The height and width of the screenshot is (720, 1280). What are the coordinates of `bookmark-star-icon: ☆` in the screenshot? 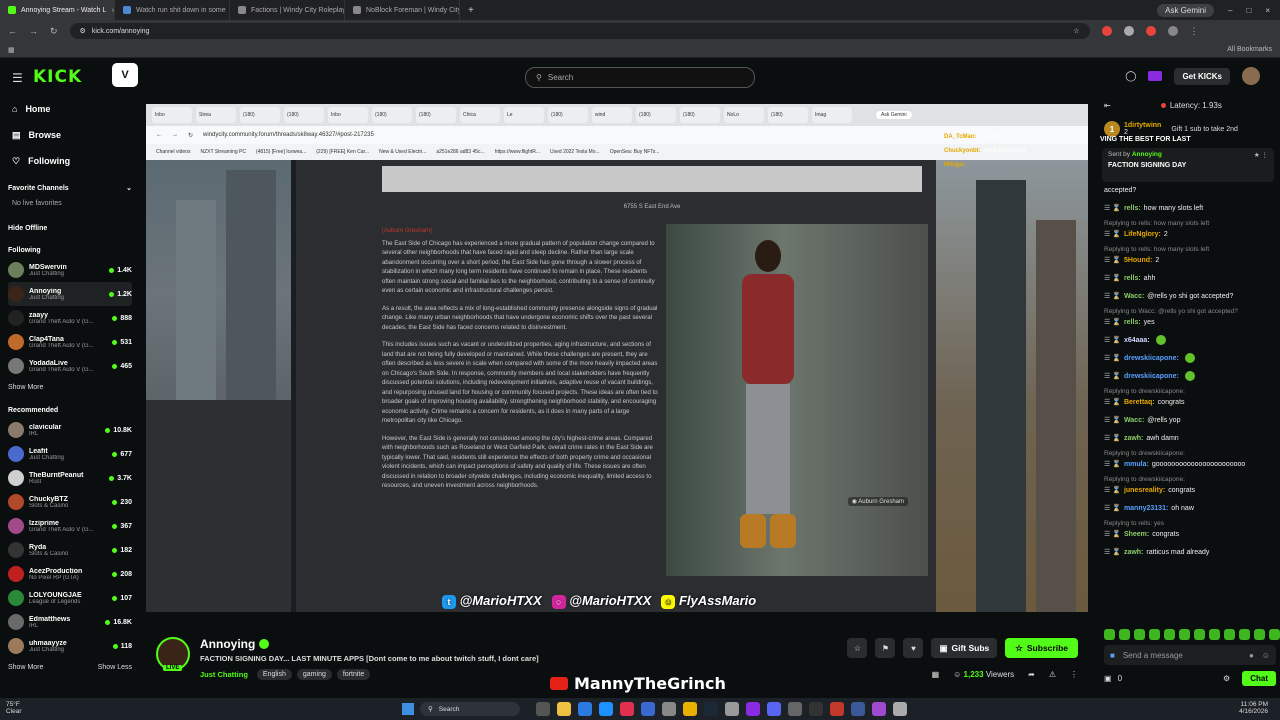 It's located at (1076, 31).